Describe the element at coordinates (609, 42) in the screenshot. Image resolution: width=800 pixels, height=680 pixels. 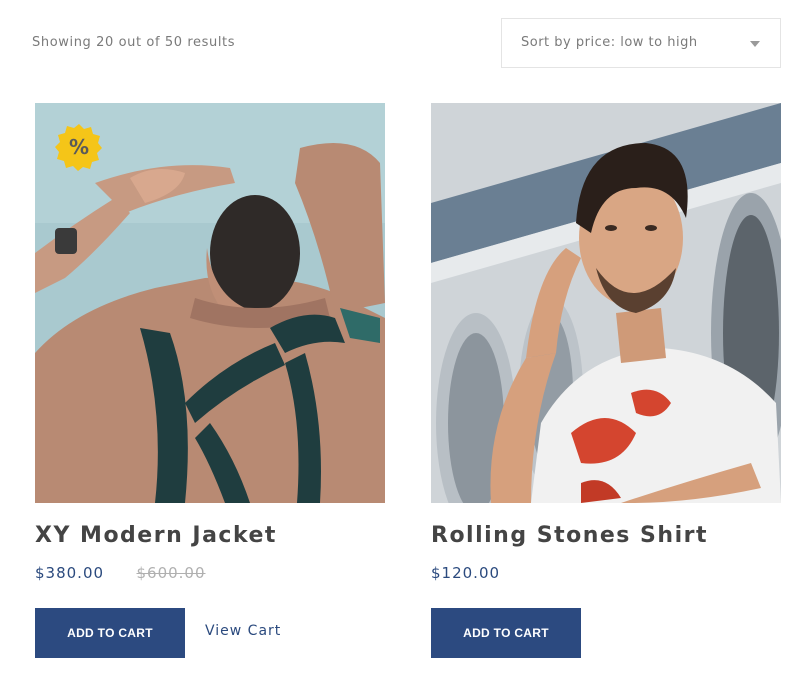
I see `sort-selected-value: Sort by price: low to high` at that location.